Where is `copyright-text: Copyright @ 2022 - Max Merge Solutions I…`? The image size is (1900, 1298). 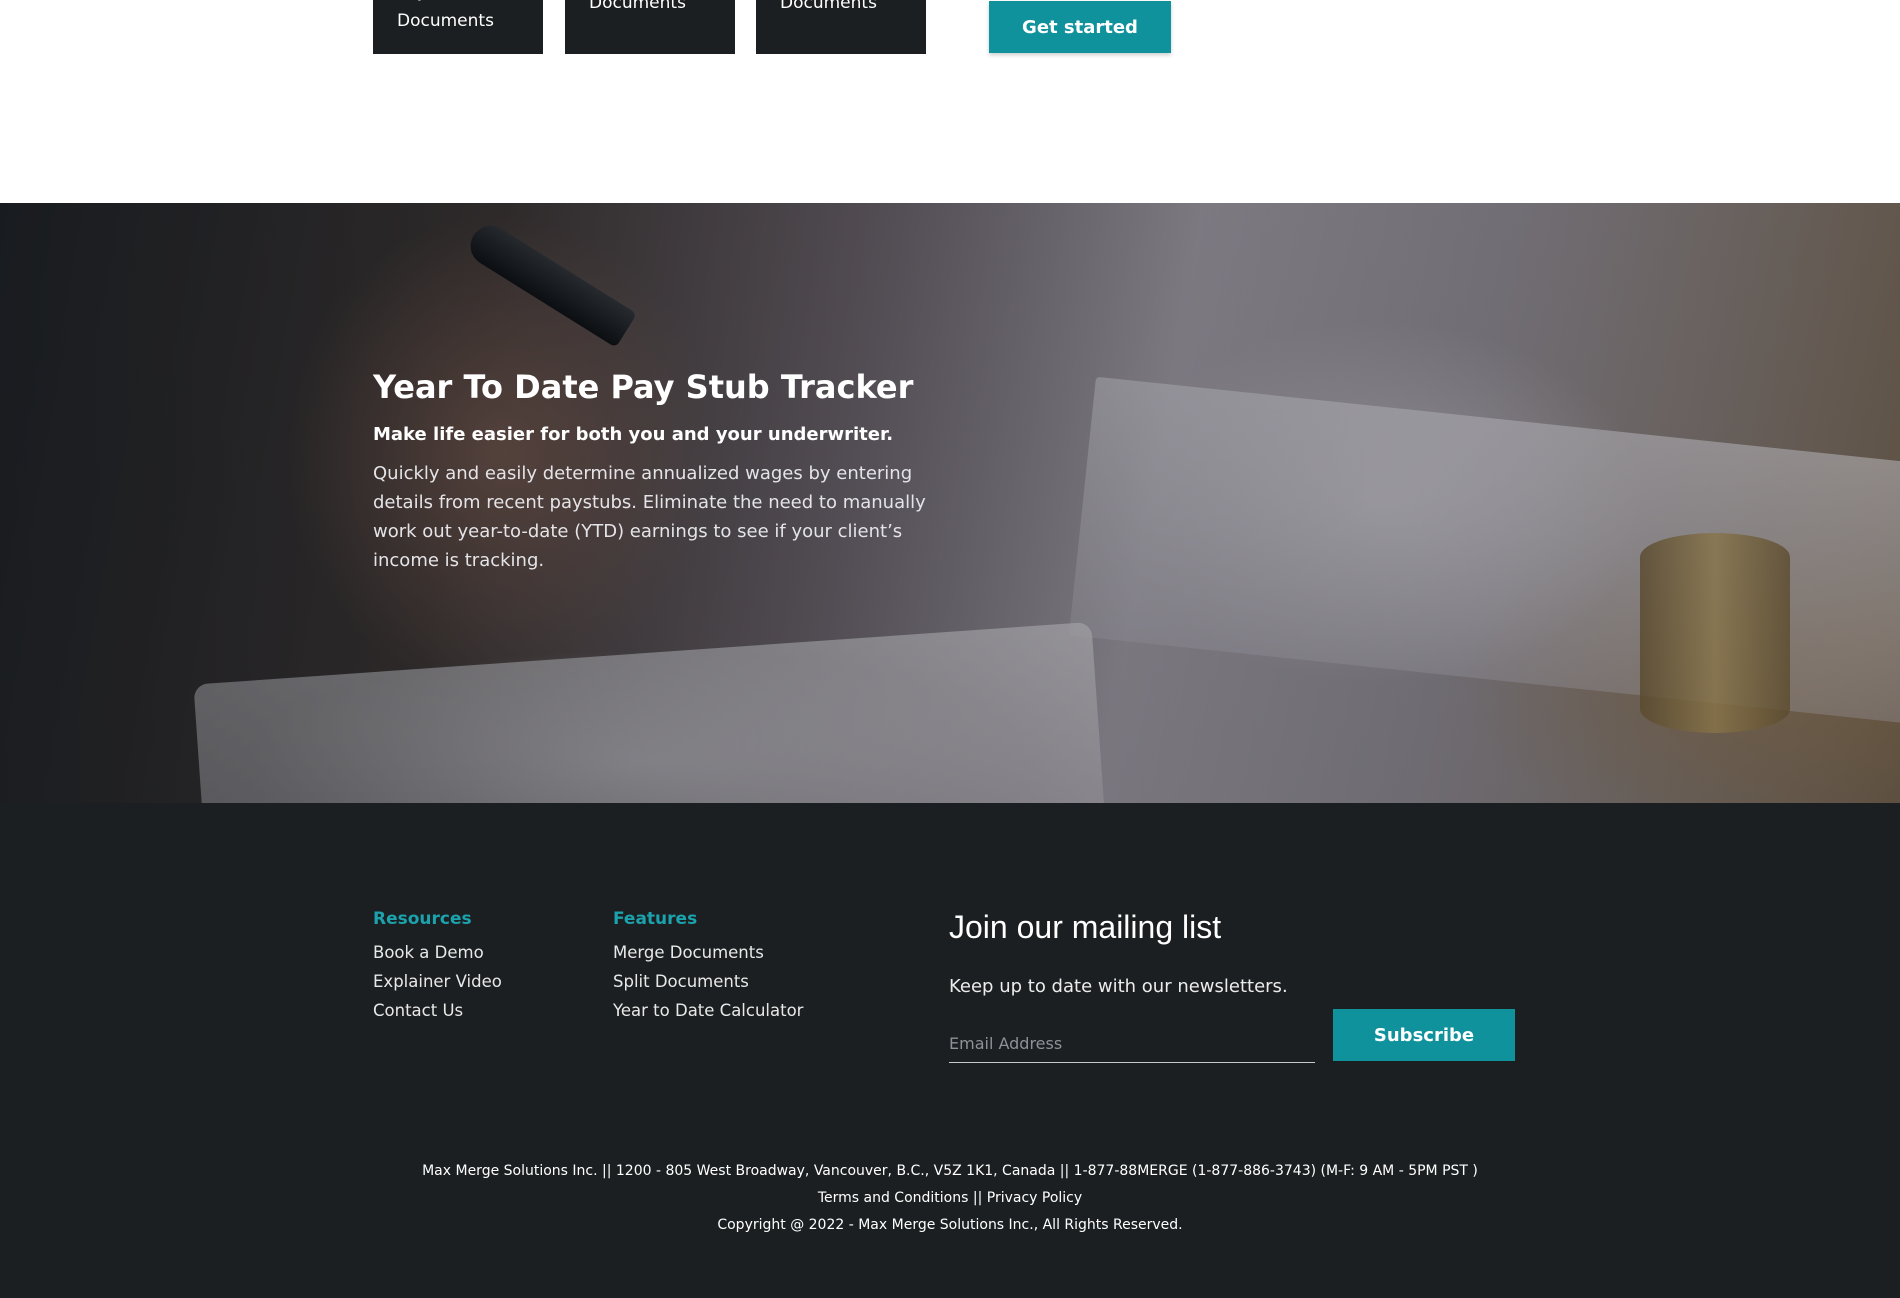 copyright-text: Copyright @ 2022 - Max Merge Solutions I… is located at coordinates (950, 1225).